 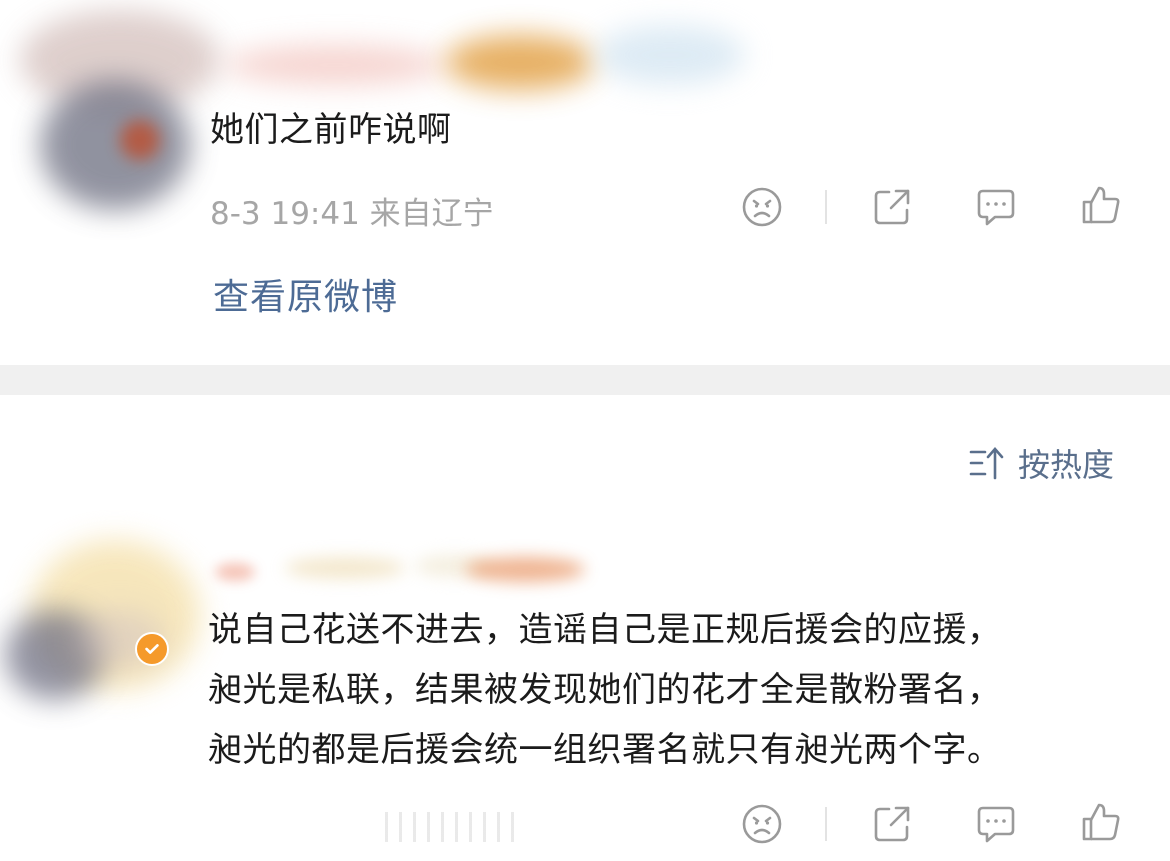 I want to click on verified-badge, so click(x=152, y=649).